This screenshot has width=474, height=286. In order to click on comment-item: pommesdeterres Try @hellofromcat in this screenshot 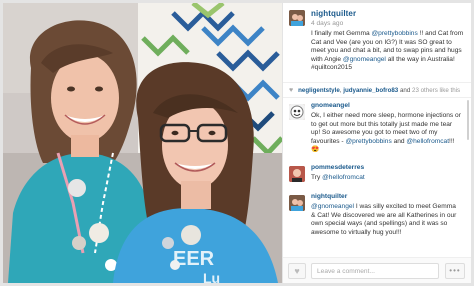, I will do `click(377, 175)`.